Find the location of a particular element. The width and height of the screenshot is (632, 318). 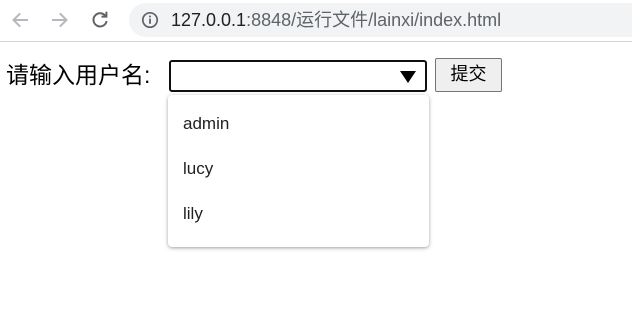

arrow-right-icon is located at coordinates (60, 20).